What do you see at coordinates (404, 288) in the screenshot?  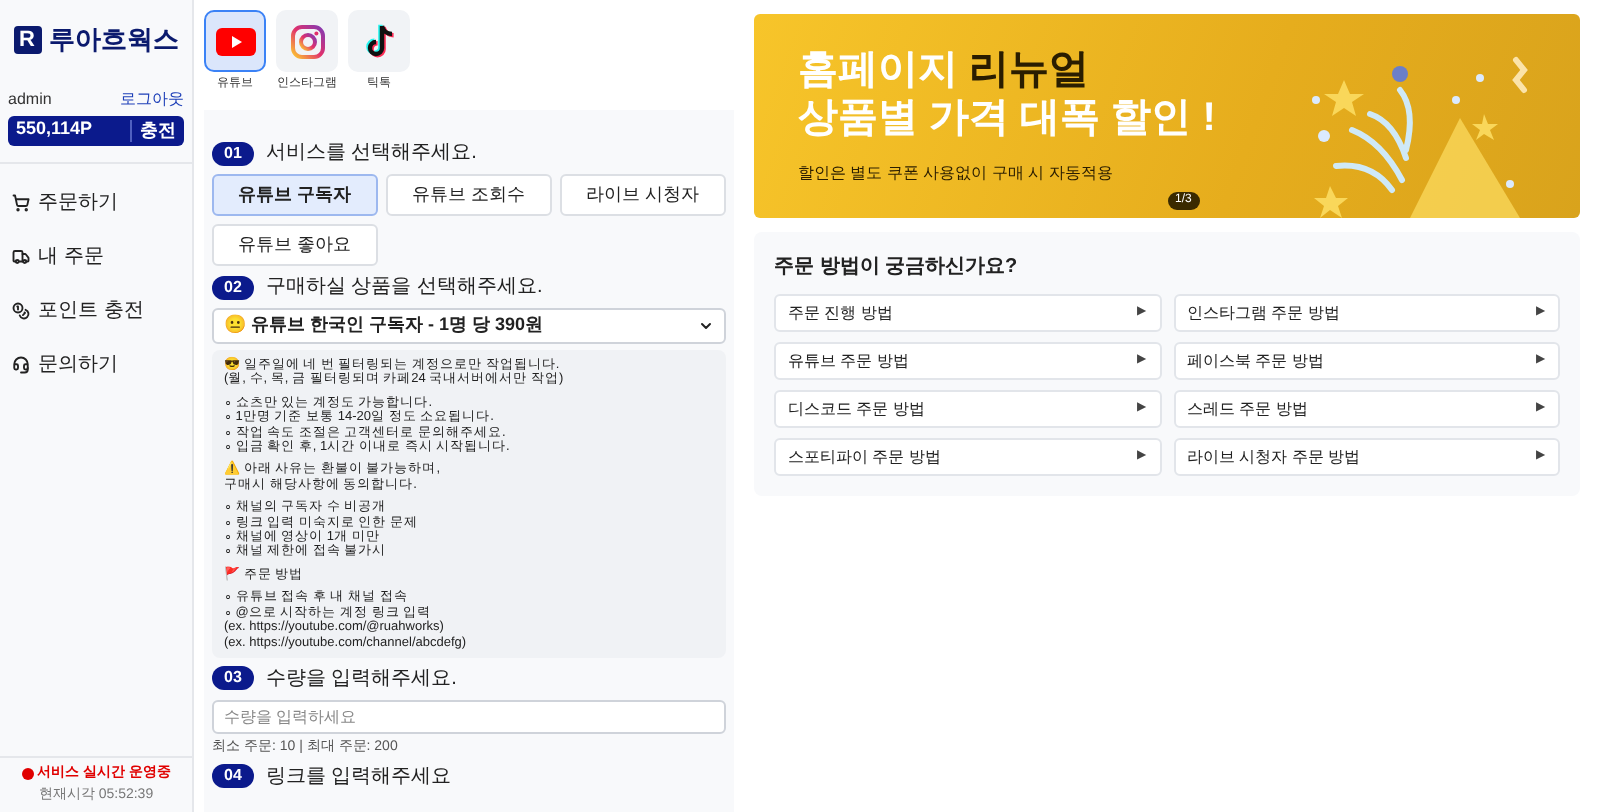 I see `step-title: 구매하실 상품을 선택해주세요.` at bounding box center [404, 288].